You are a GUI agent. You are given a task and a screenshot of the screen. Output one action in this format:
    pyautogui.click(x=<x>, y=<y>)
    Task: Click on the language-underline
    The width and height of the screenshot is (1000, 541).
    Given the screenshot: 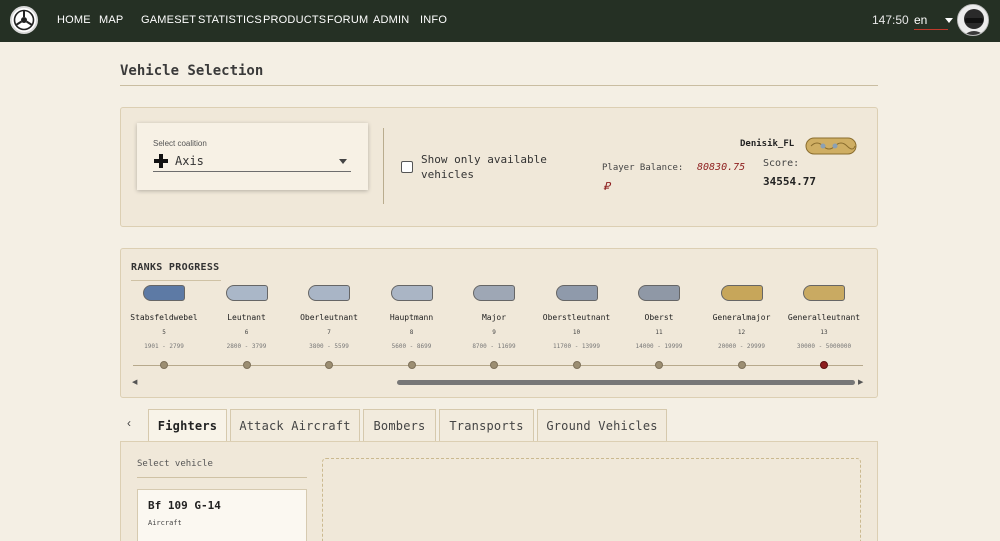 What is the action you would take?
    pyautogui.click(x=931, y=29)
    